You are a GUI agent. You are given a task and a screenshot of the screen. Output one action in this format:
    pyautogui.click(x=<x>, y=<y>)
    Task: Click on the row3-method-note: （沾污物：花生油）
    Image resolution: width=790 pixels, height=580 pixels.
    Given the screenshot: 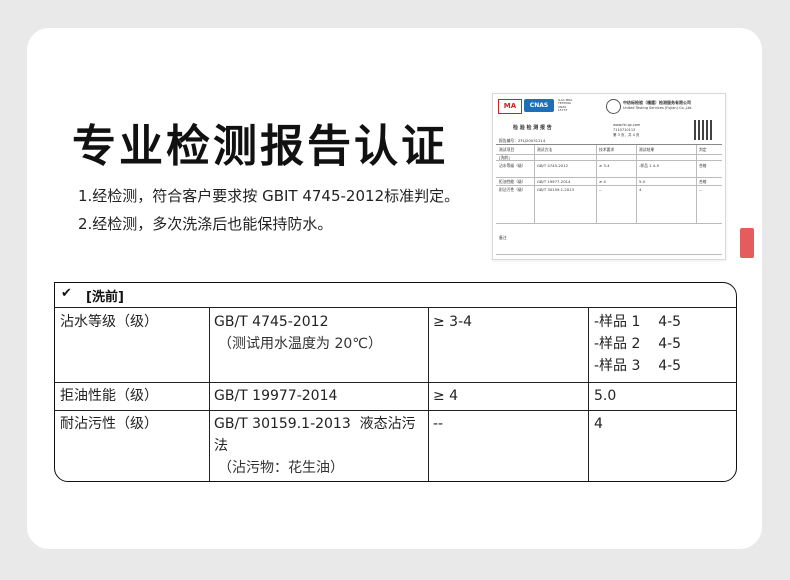 What is the action you would take?
    pyautogui.click(x=281, y=468)
    